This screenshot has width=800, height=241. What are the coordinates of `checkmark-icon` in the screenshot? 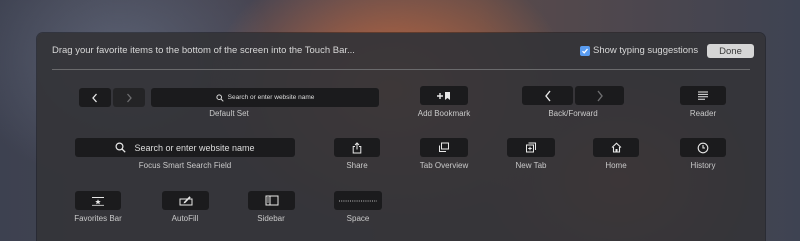 It's located at (585, 50).